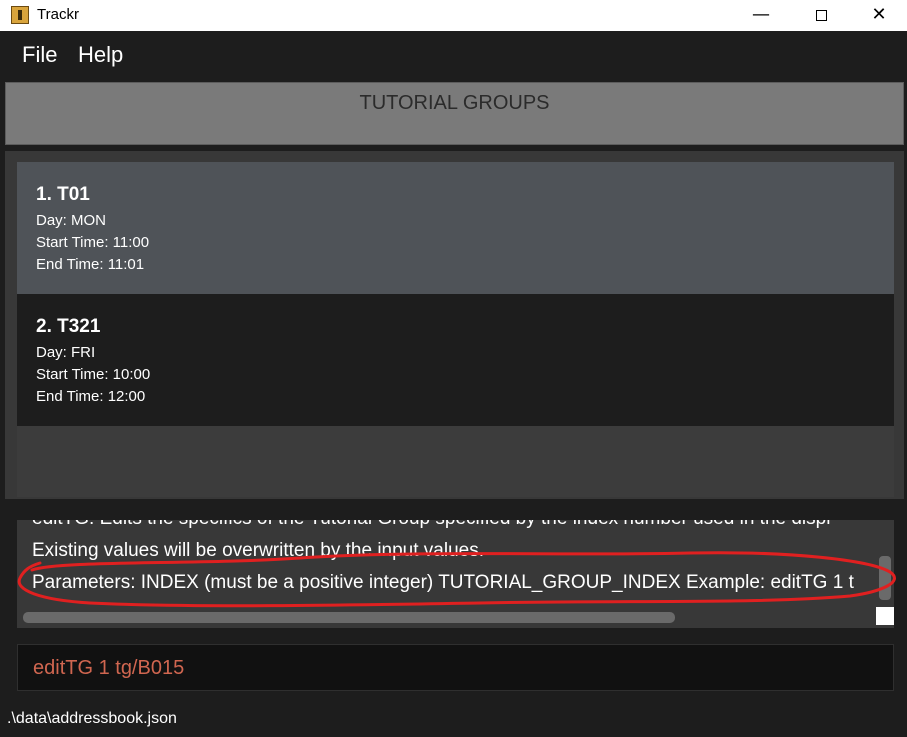  I want to click on group-end-time: End Time: 12:00, so click(91, 396).